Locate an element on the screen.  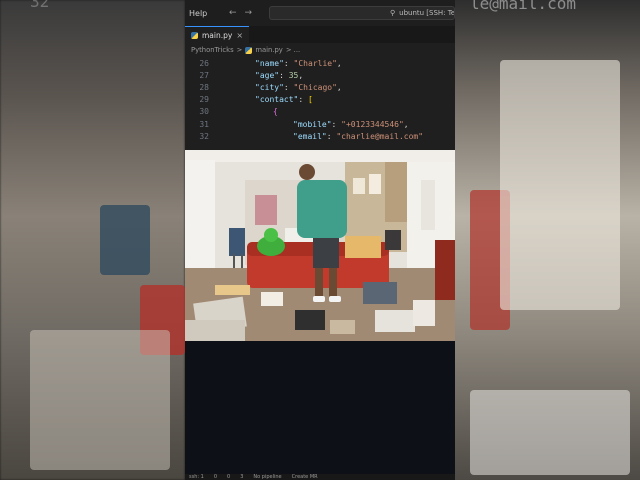
code-line: 28 "city": "Chicago", is located at coordinates (320, 87).